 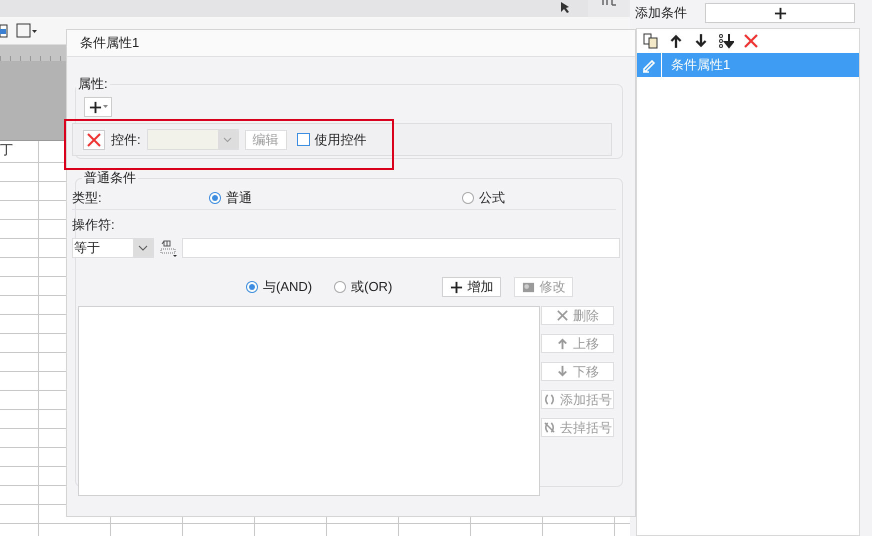 I want to click on value-input, so click(x=401, y=248).